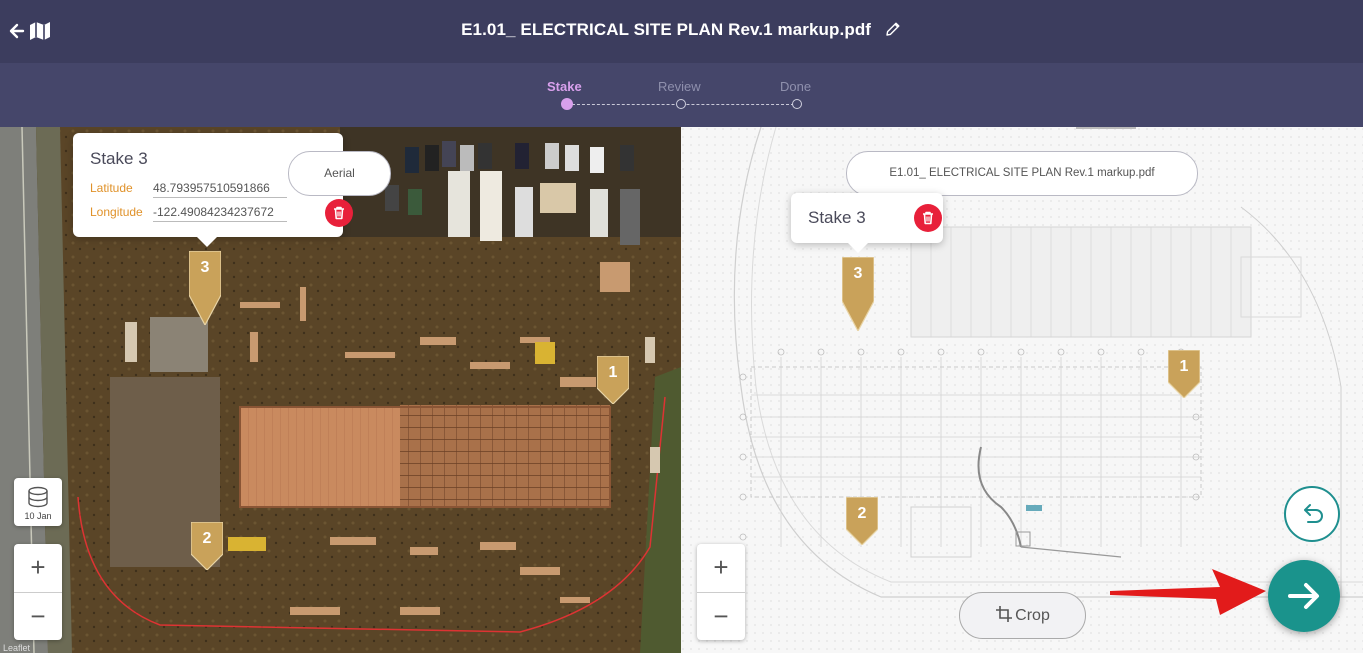  Describe the element at coordinates (858, 294) in the screenshot. I see `plan-stake-marker-3: 3` at that location.